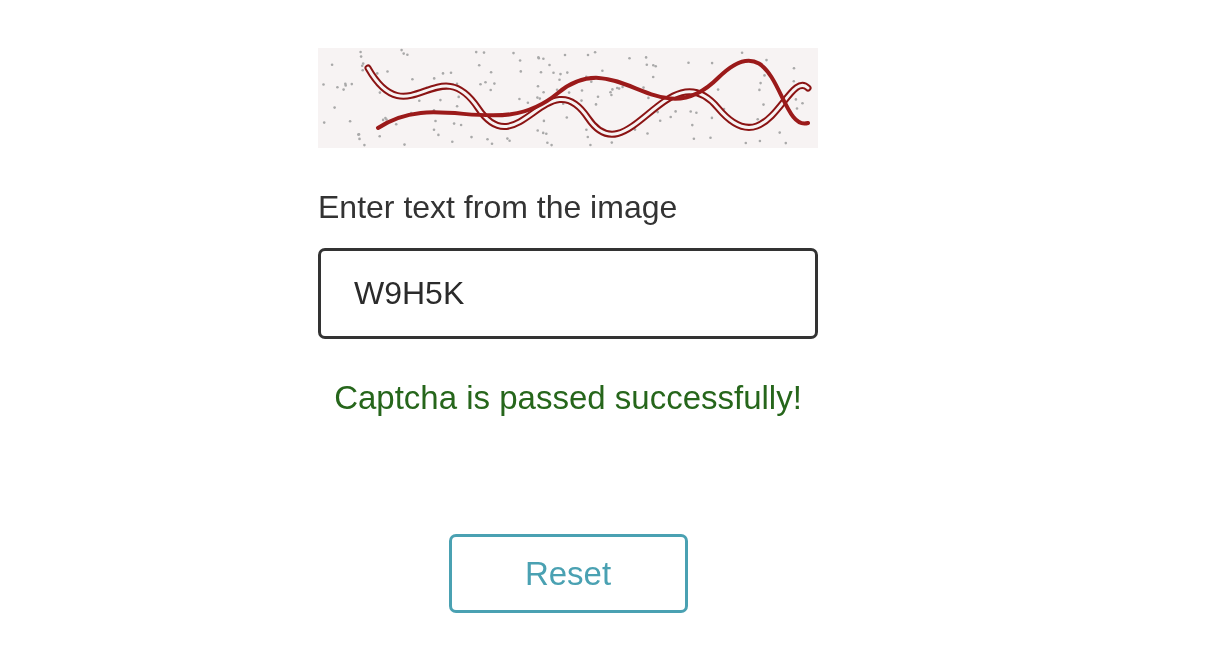  I want to click on captcha-input-label: Enter text from the image, so click(498, 207).